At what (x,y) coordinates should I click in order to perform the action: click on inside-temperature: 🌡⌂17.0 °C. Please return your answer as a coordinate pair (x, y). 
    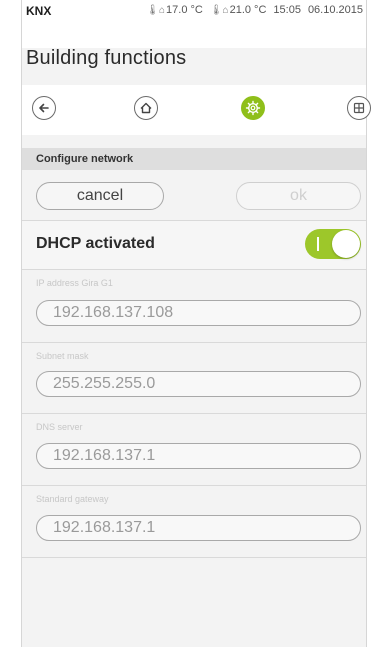
    Looking at the image, I should click on (174, 10).